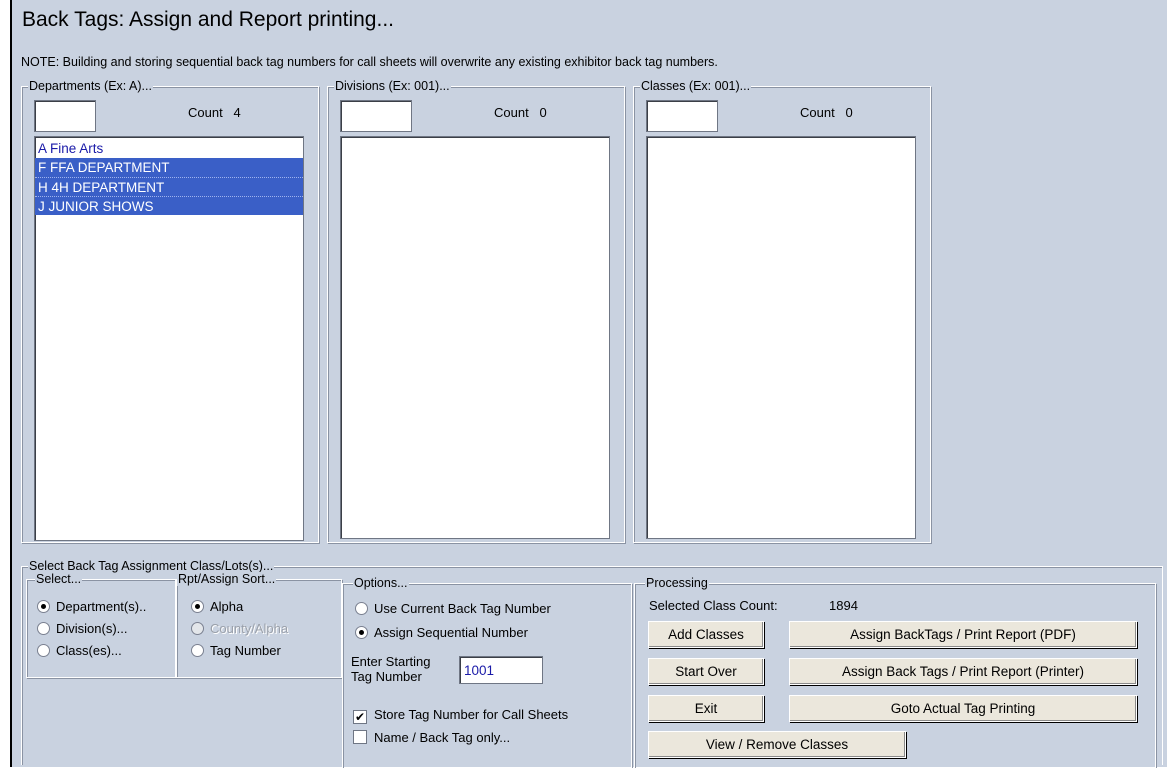 The height and width of the screenshot is (768, 1167). I want to click on classes-count: Count 0, so click(826, 112).